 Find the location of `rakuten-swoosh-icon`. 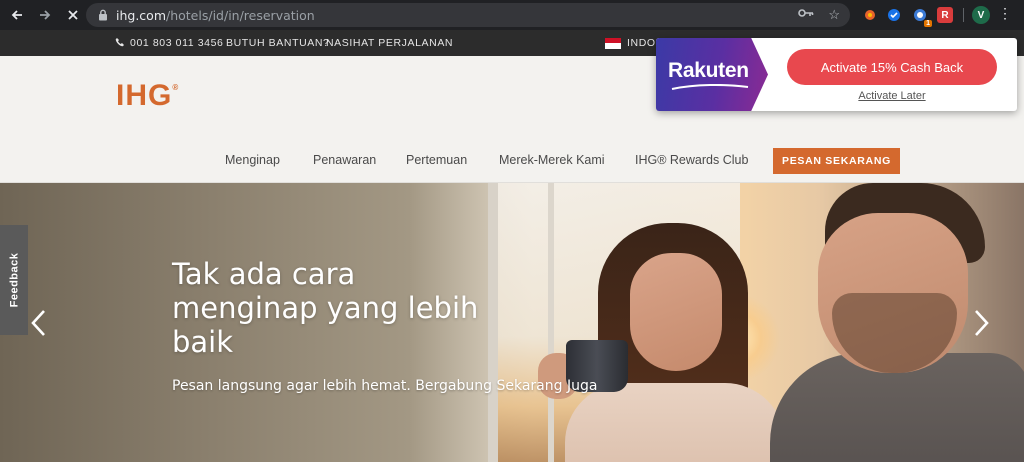

rakuten-swoosh-icon is located at coordinates (710, 87).